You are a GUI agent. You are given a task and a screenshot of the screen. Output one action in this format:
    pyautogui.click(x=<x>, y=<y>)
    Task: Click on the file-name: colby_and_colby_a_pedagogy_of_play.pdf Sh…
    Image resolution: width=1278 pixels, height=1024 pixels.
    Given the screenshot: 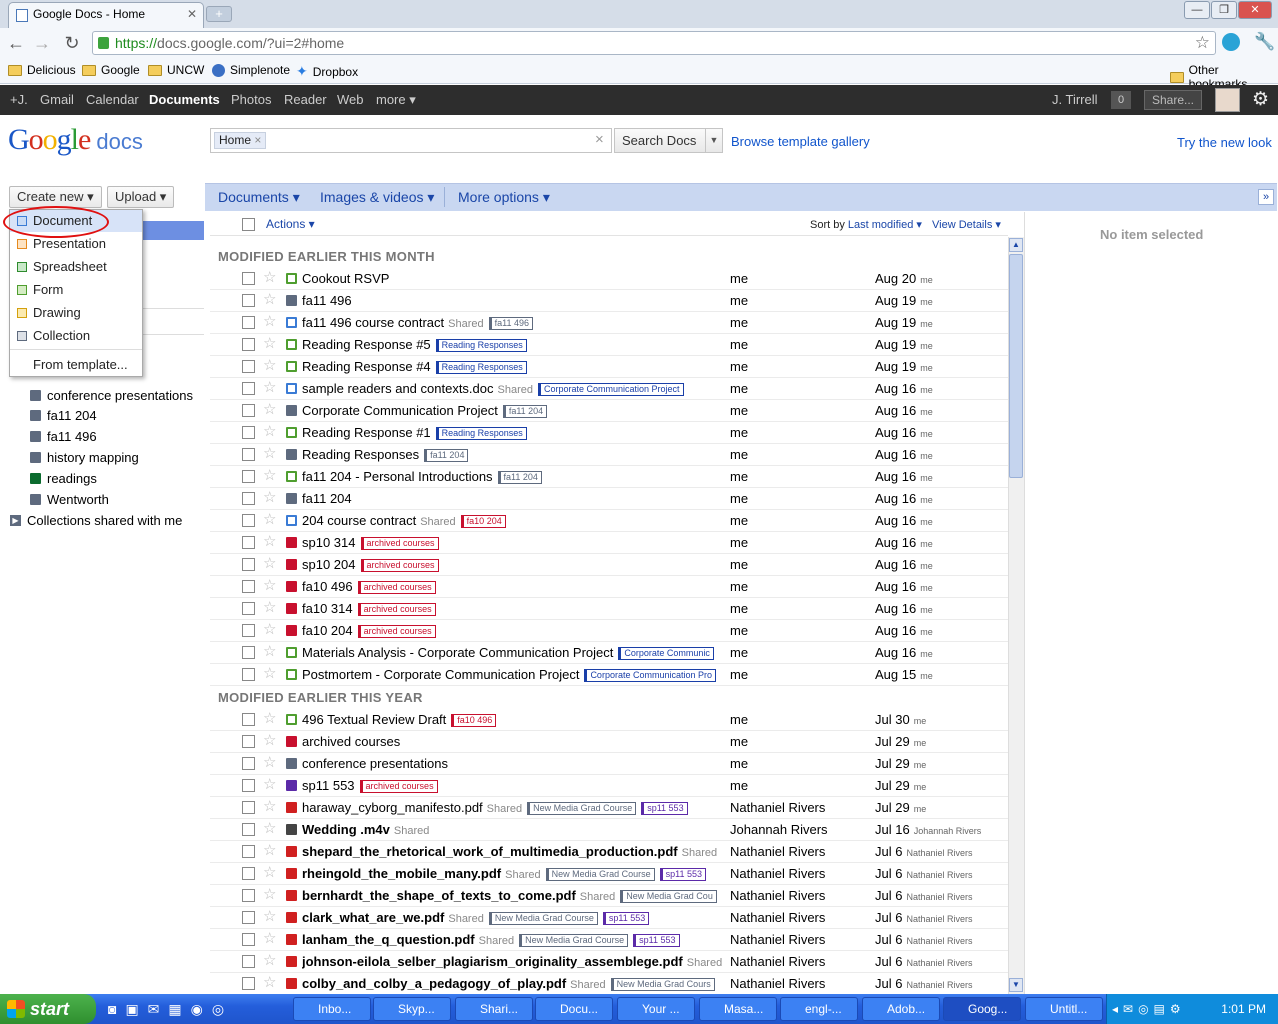 What is the action you would take?
    pyautogui.click(x=508, y=983)
    